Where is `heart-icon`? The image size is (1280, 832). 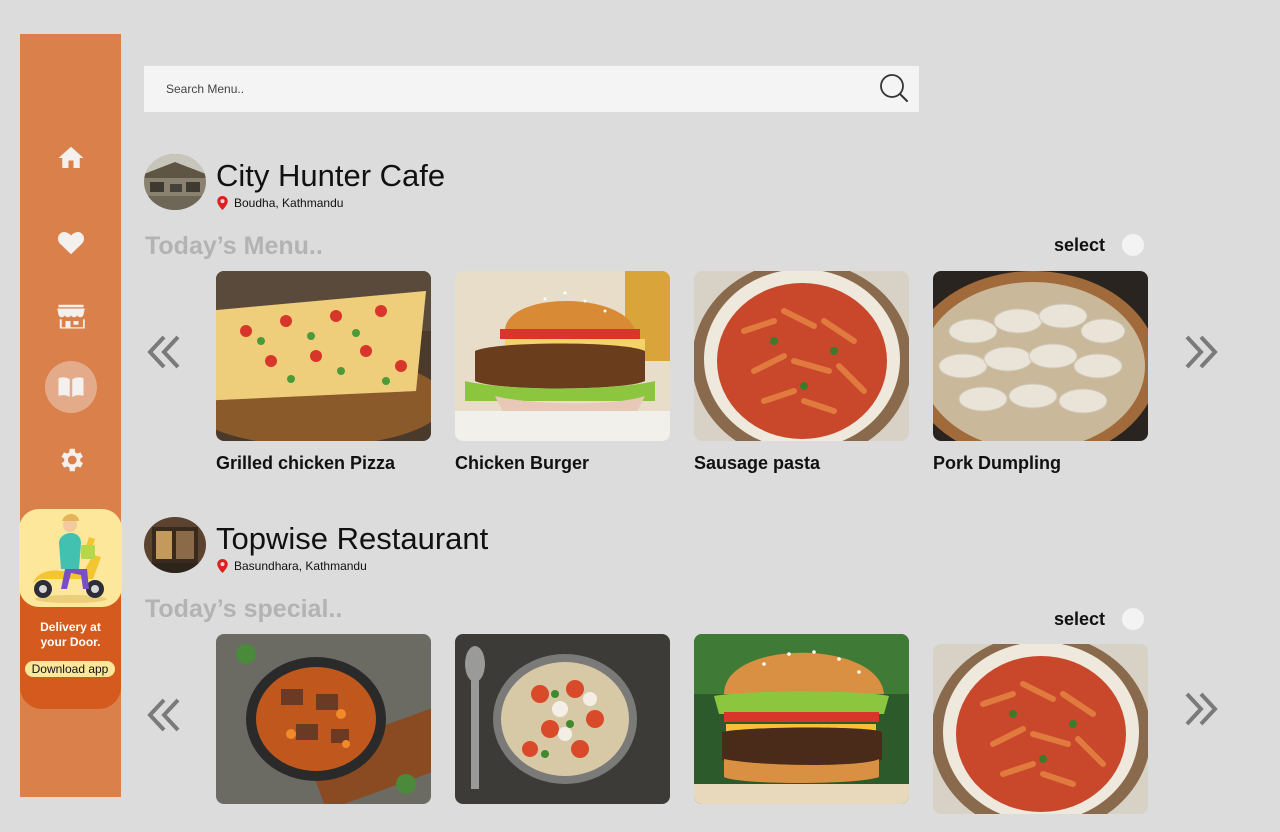 heart-icon is located at coordinates (70, 243).